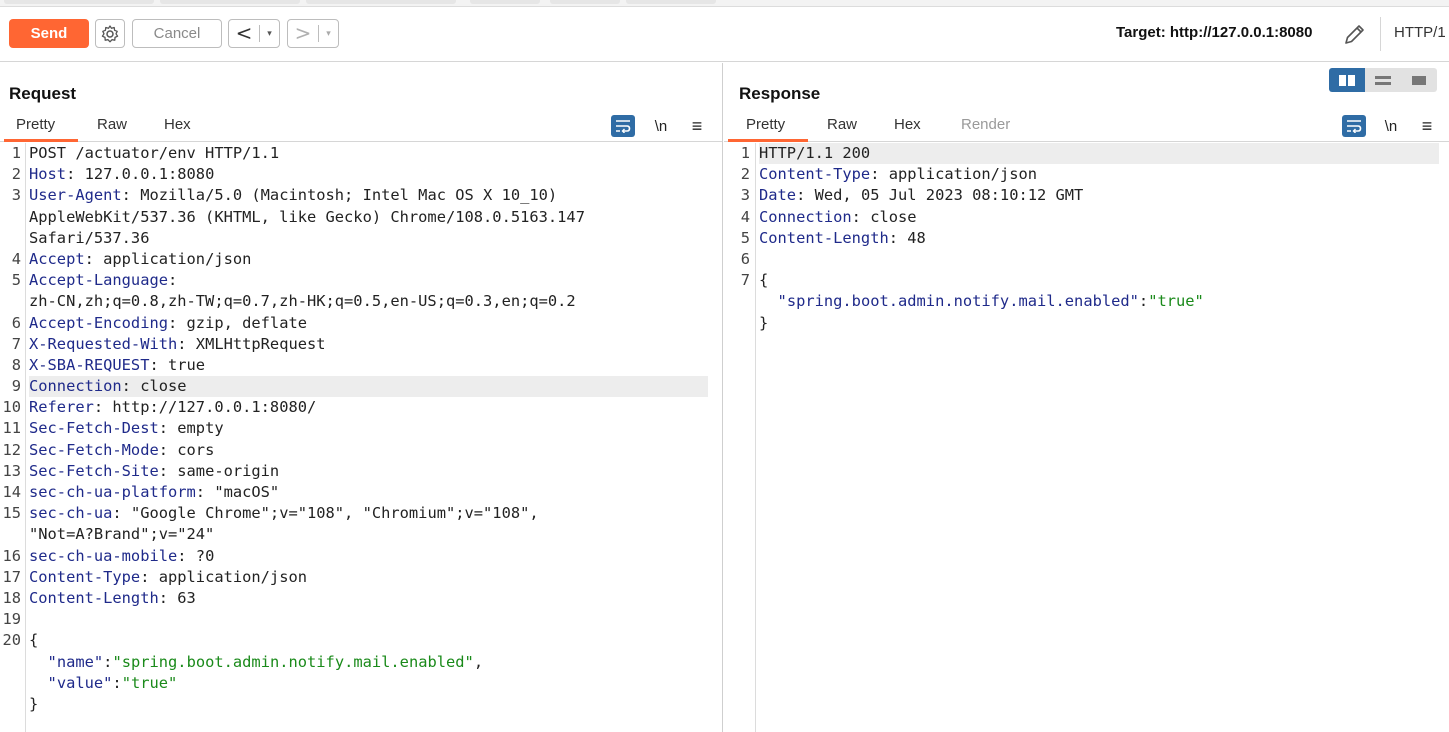  What do you see at coordinates (191, 428) in the screenshot?
I see `code-token: : empty` at bounding box center [191, 428].